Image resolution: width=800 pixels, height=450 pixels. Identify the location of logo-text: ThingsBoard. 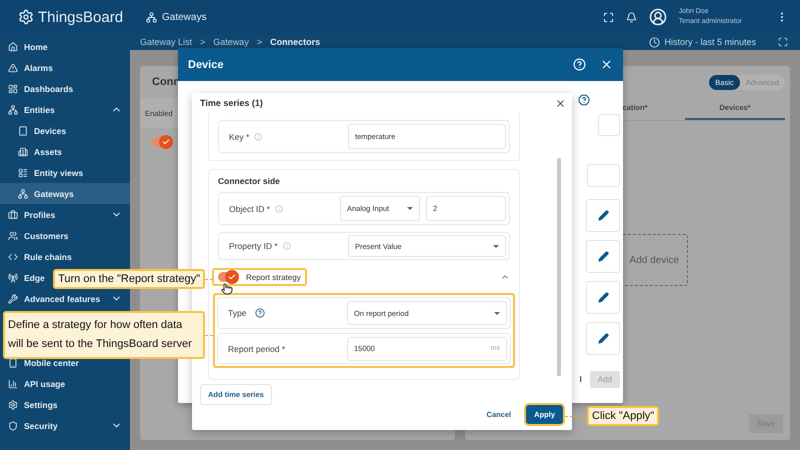
(81, 17).